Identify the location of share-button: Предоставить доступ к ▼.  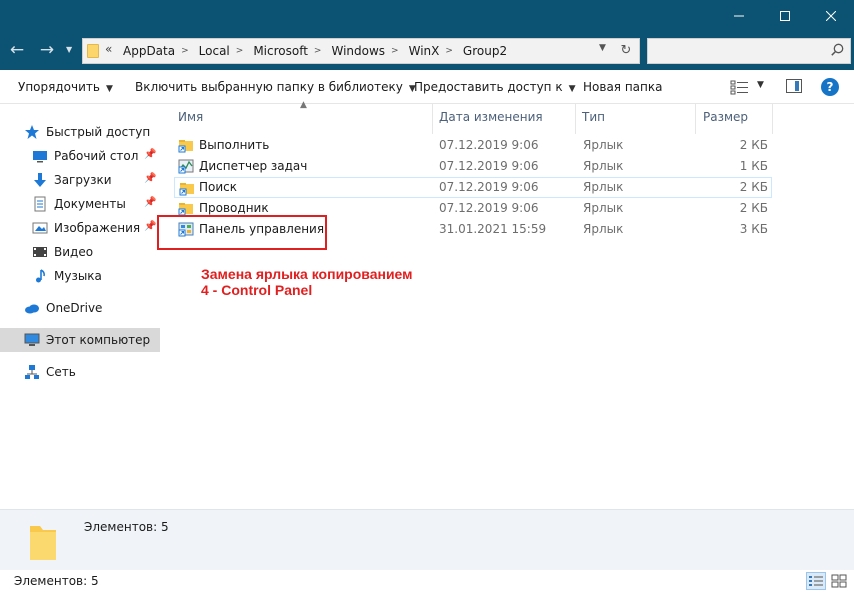
(495, 87).